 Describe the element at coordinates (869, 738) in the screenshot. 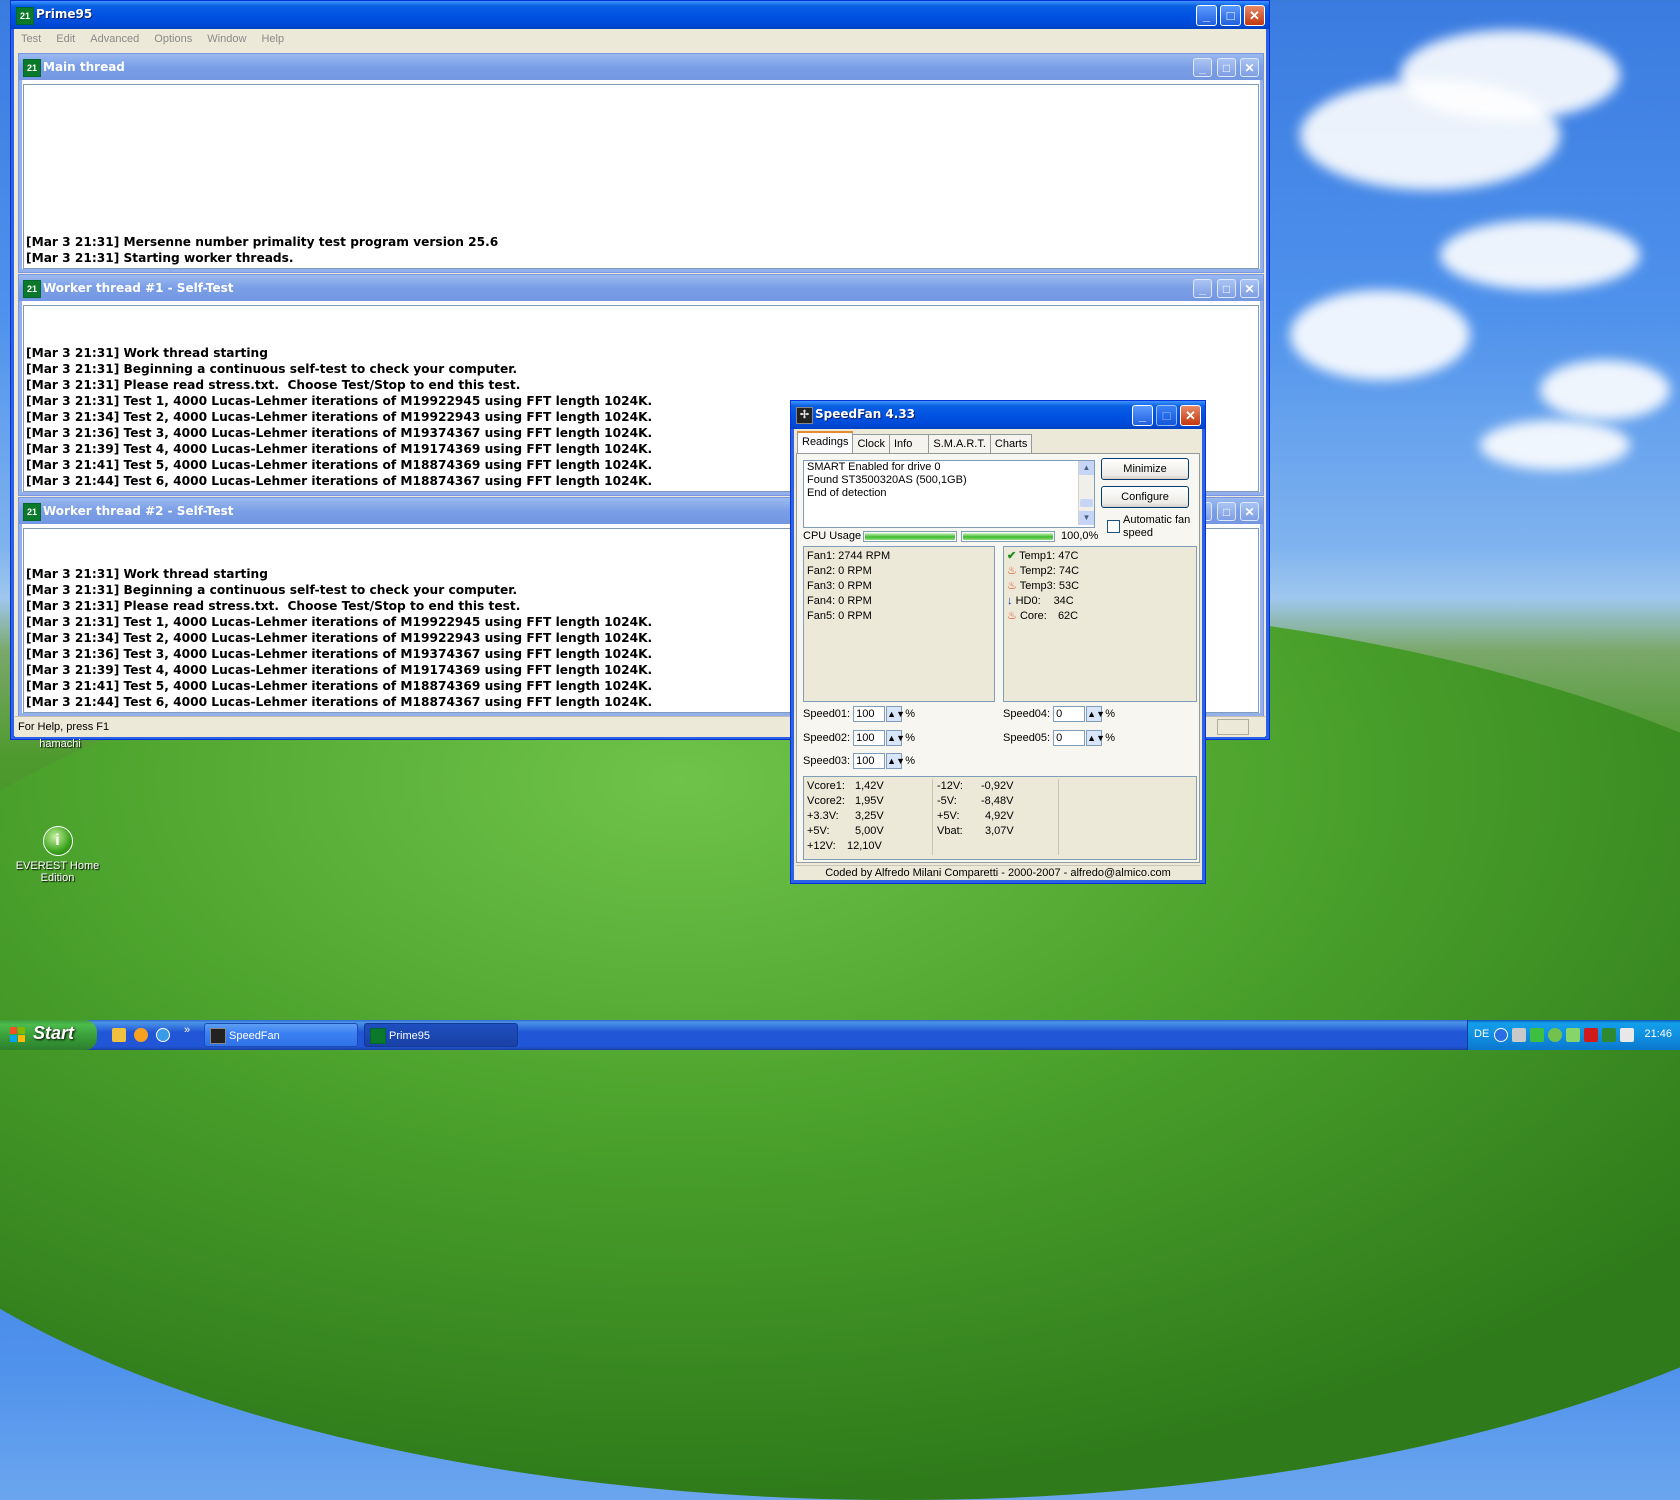

I see `speed02-input: 100` at that location.